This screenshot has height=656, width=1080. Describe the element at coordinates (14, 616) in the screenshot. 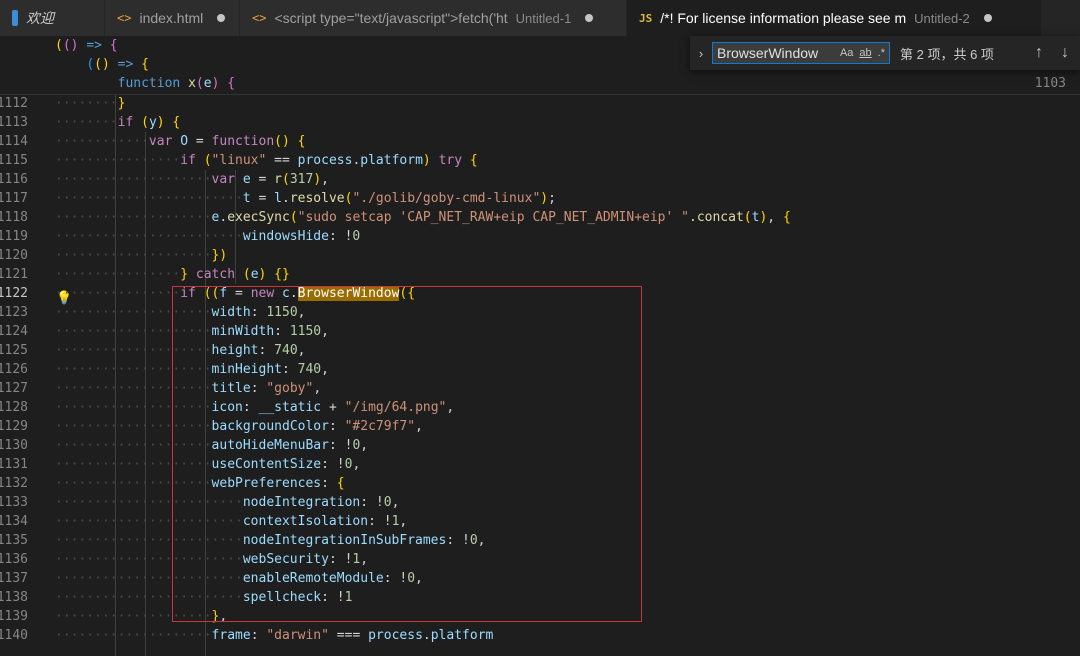

I see `line-number: 1139` at that location.